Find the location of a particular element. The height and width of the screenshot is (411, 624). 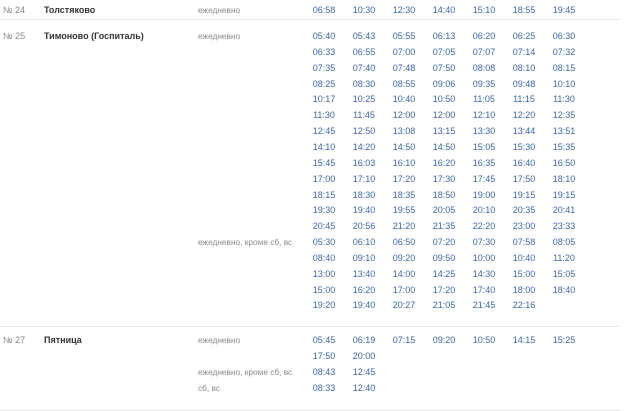

departure-time: 18:35 is located at coordinates (404, 194).